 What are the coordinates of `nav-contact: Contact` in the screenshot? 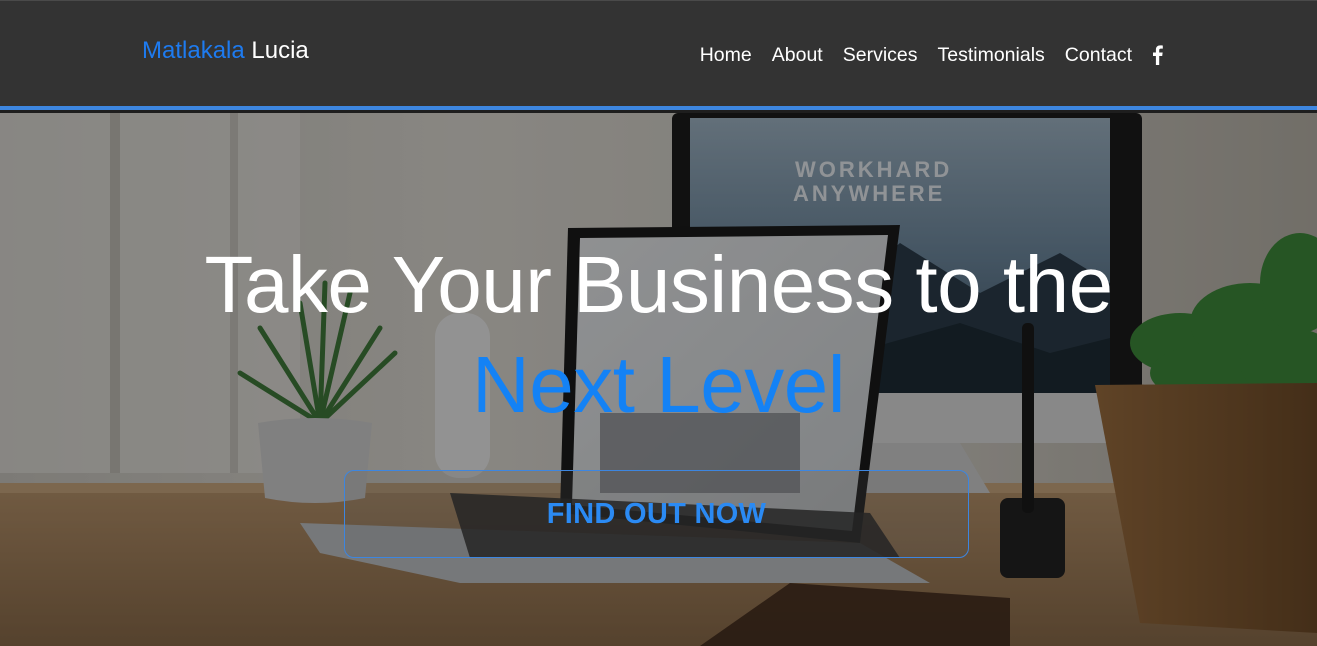 It's located at (1098, 55).